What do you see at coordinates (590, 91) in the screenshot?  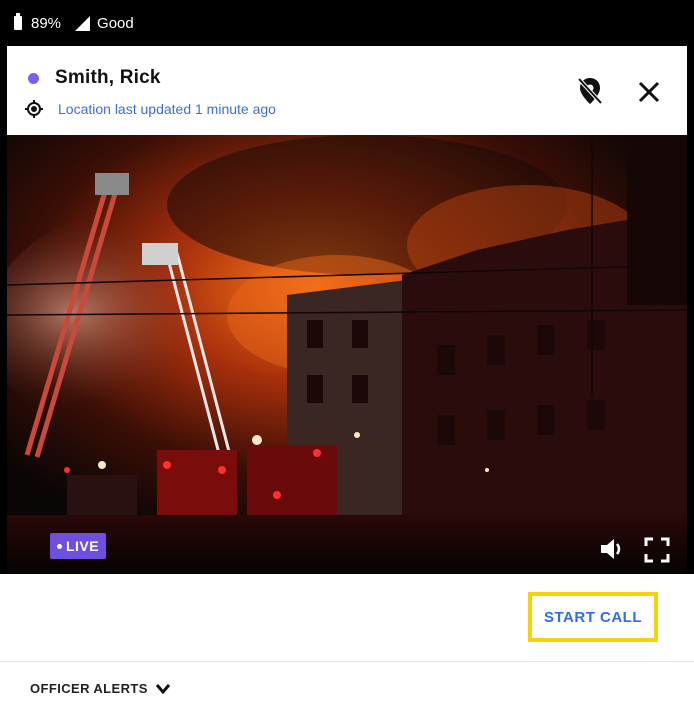 I see `location-off-icon` at bounding box center [590, 91].